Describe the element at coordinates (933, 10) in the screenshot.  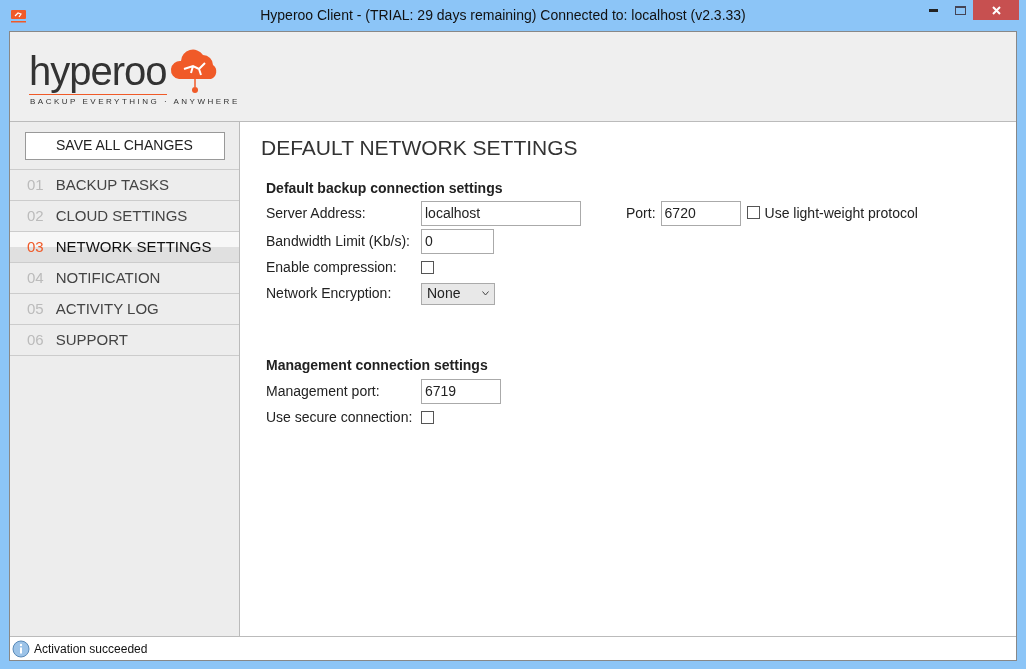
I see `minimize-icon` at that location.